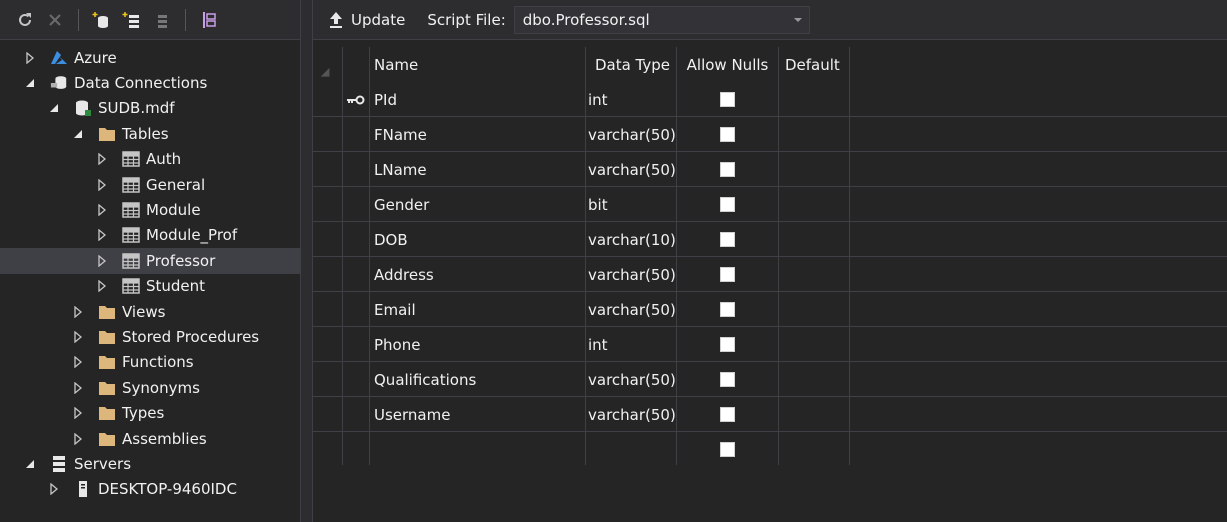  What do you see at coordinates (478, 309) in the screenshot?
I see `column-name-cell: Email` at bounding box center [478, 309].